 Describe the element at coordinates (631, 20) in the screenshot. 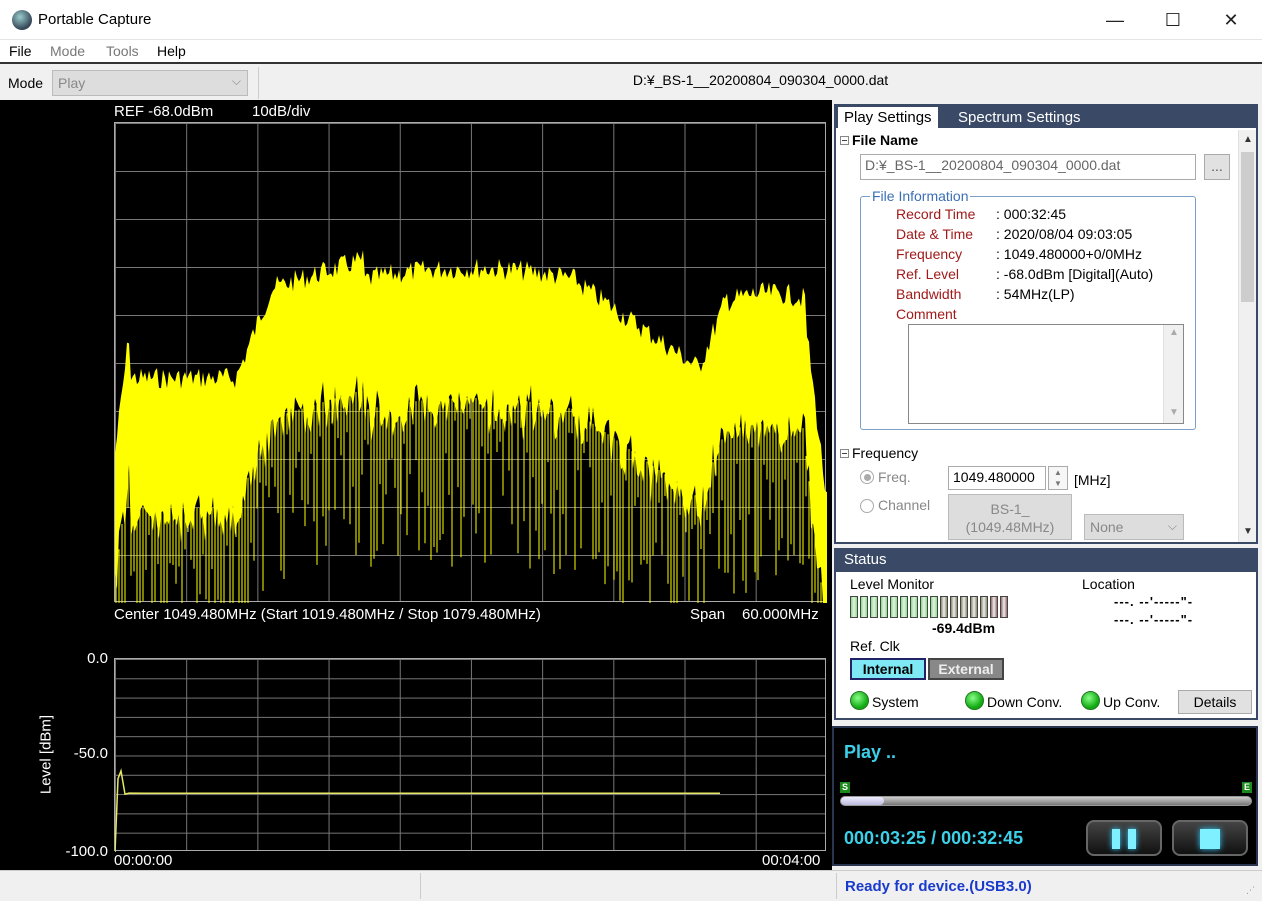

I see `title-bar: Portable Capture — ☐ ✕` at that location.